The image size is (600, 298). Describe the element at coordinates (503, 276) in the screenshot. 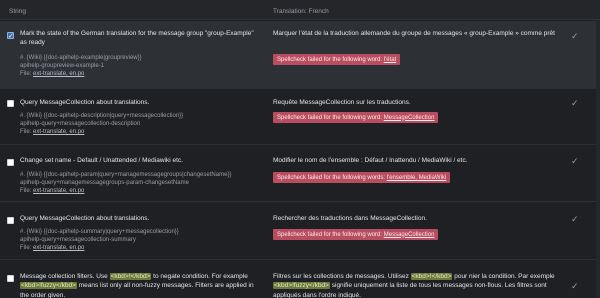

I see `target-text-part: pour nier la condition. Par exemple` at that location.